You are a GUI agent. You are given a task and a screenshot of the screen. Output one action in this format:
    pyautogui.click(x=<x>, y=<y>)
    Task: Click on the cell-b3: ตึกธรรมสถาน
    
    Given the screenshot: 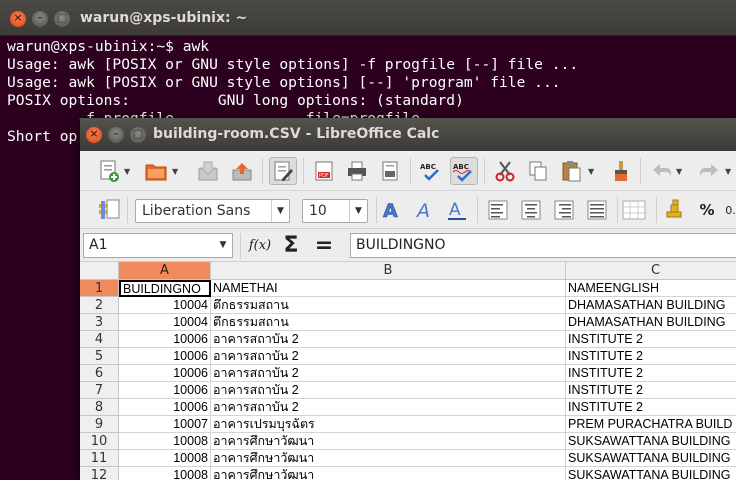 What is the action you would take?
    pyautogui.click(x=388, y=322)
    